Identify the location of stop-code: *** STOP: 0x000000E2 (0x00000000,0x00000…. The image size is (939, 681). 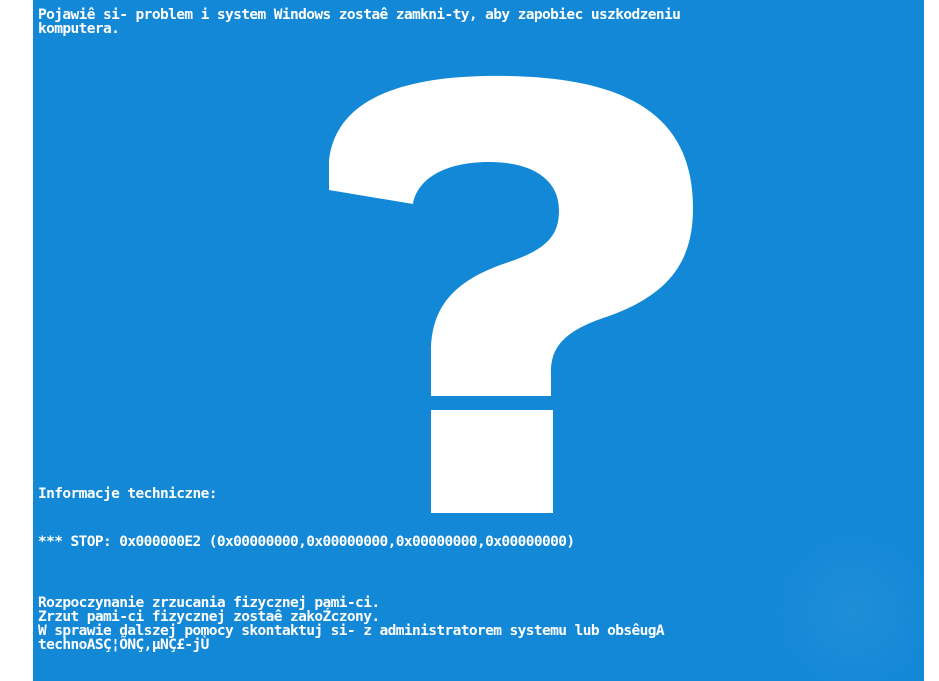
(306, 542).